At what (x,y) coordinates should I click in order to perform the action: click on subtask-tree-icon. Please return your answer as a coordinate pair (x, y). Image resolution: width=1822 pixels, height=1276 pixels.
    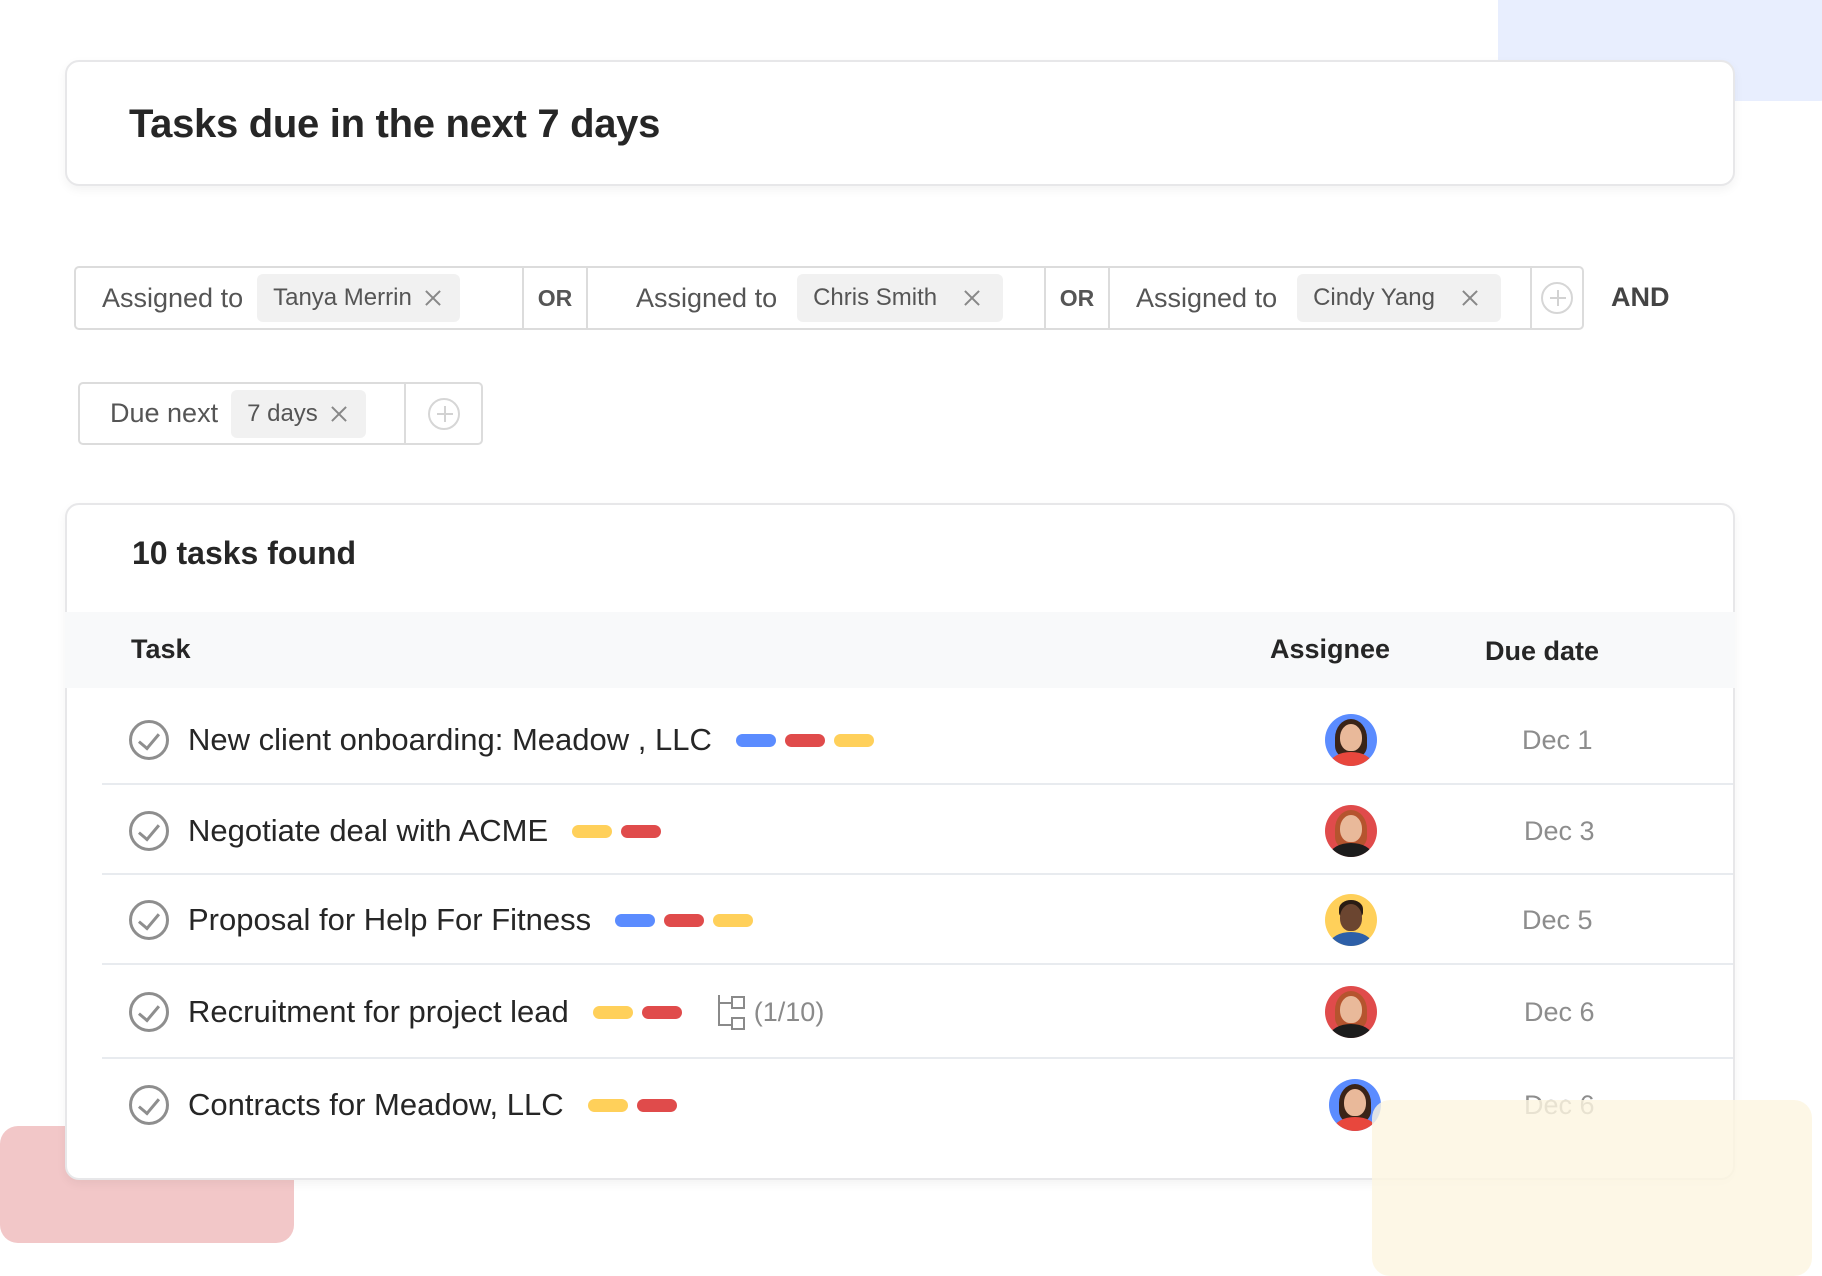
    Looking at the image, I should click on (731, 1012).